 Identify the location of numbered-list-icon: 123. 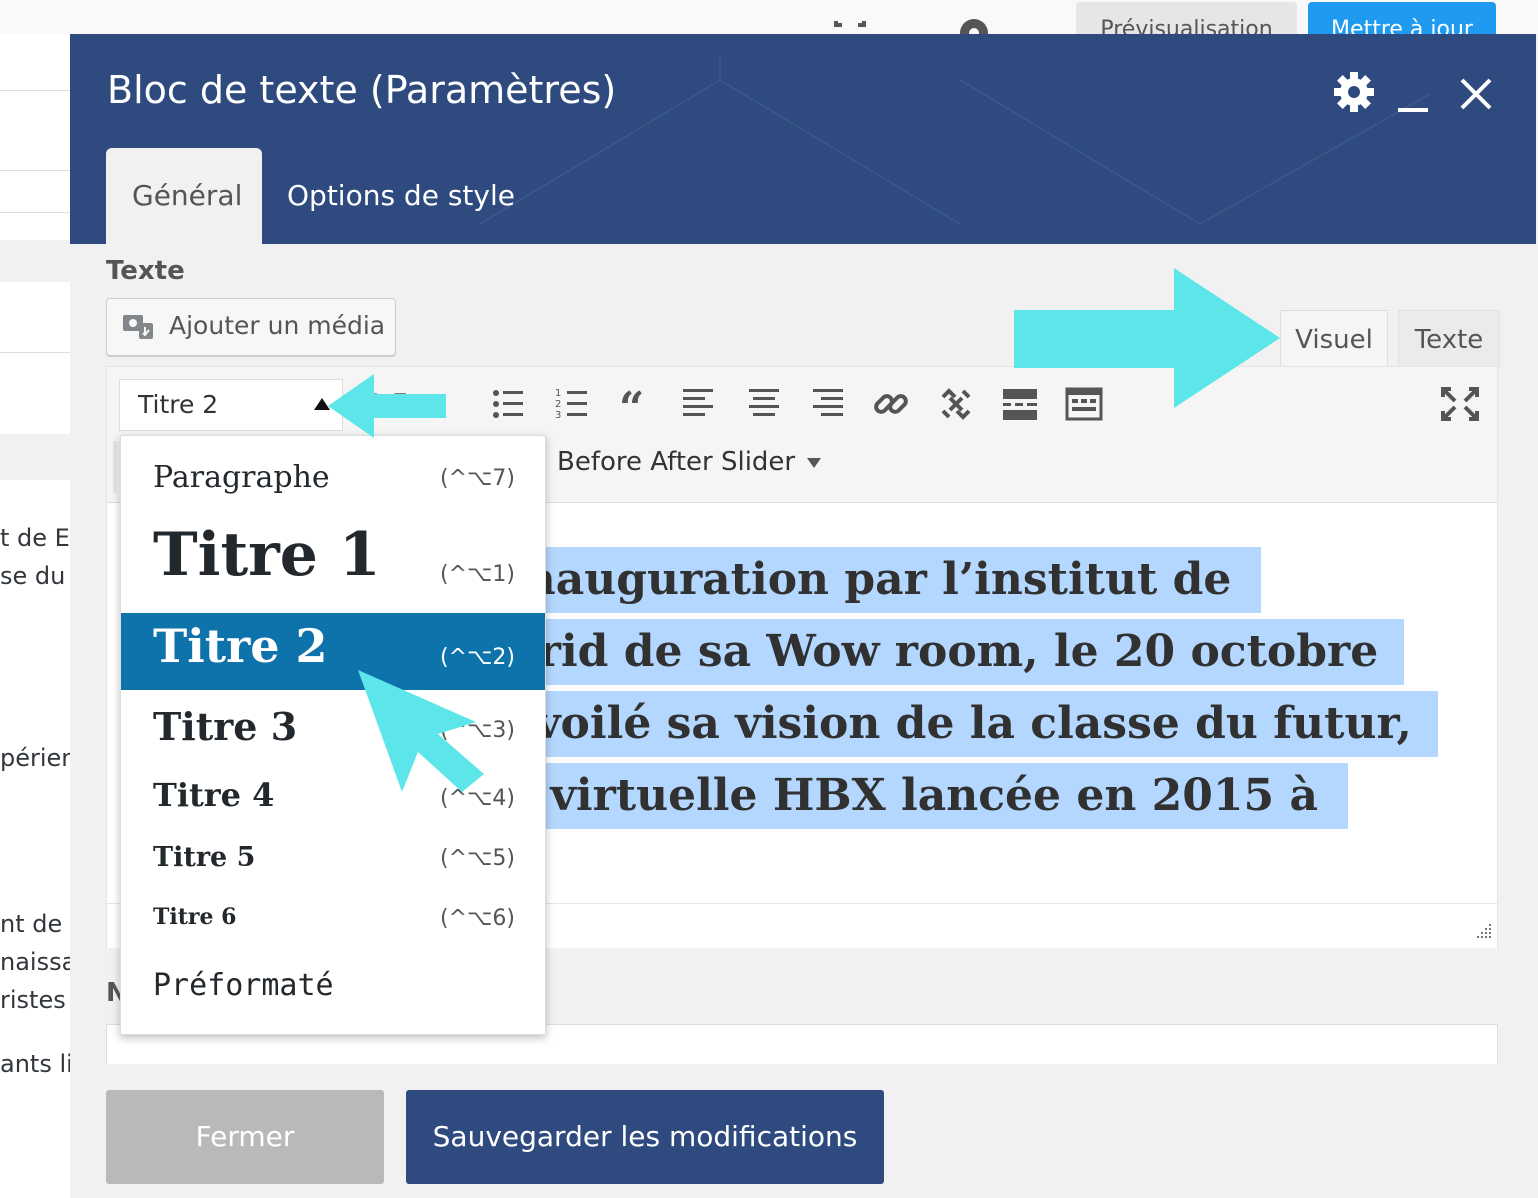
(572, 404).